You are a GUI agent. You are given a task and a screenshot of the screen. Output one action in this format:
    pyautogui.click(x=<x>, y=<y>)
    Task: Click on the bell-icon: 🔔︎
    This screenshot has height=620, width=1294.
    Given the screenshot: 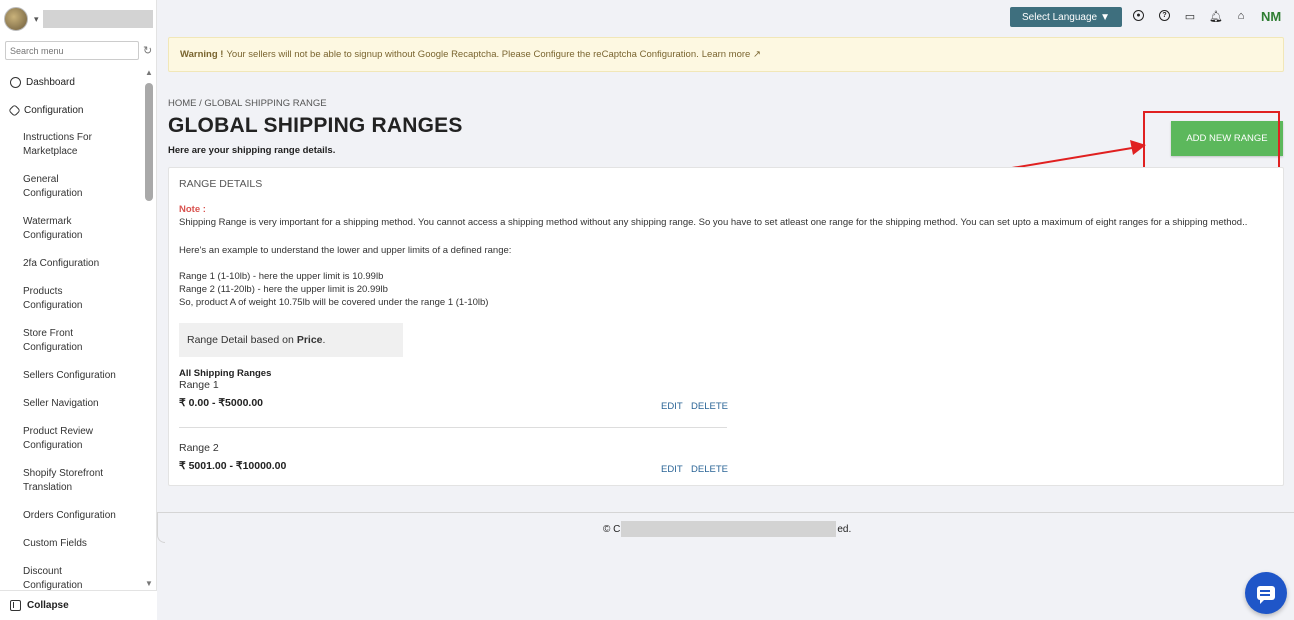 What is the action you would take?
    pyautogui.click(x=1216, y=16)
    